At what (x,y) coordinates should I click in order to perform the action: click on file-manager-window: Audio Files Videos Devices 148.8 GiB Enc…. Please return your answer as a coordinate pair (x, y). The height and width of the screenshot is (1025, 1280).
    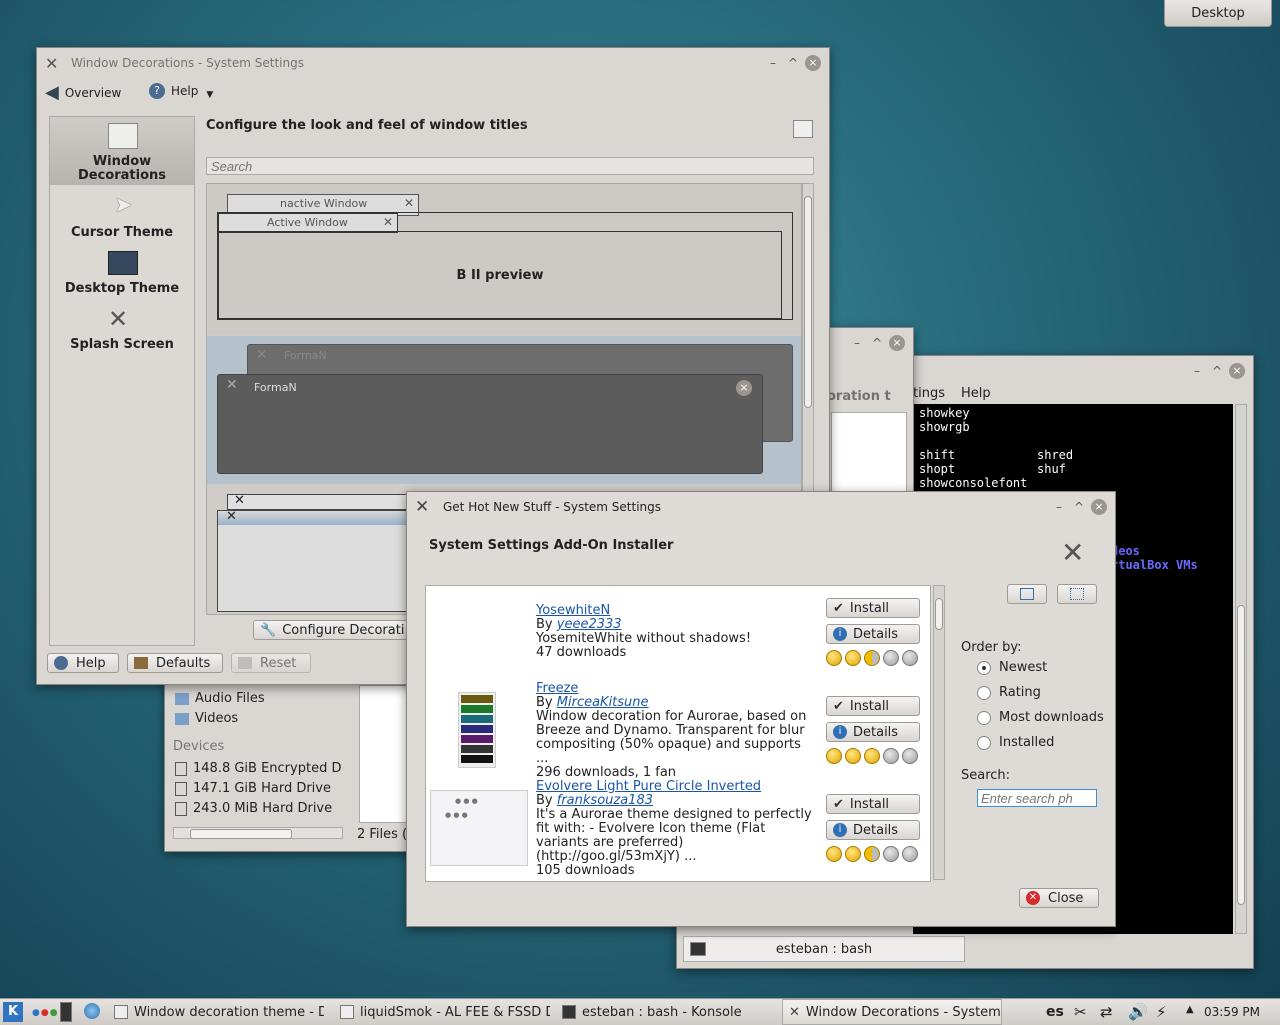
    Looking at the image, I should click on (295, 761).